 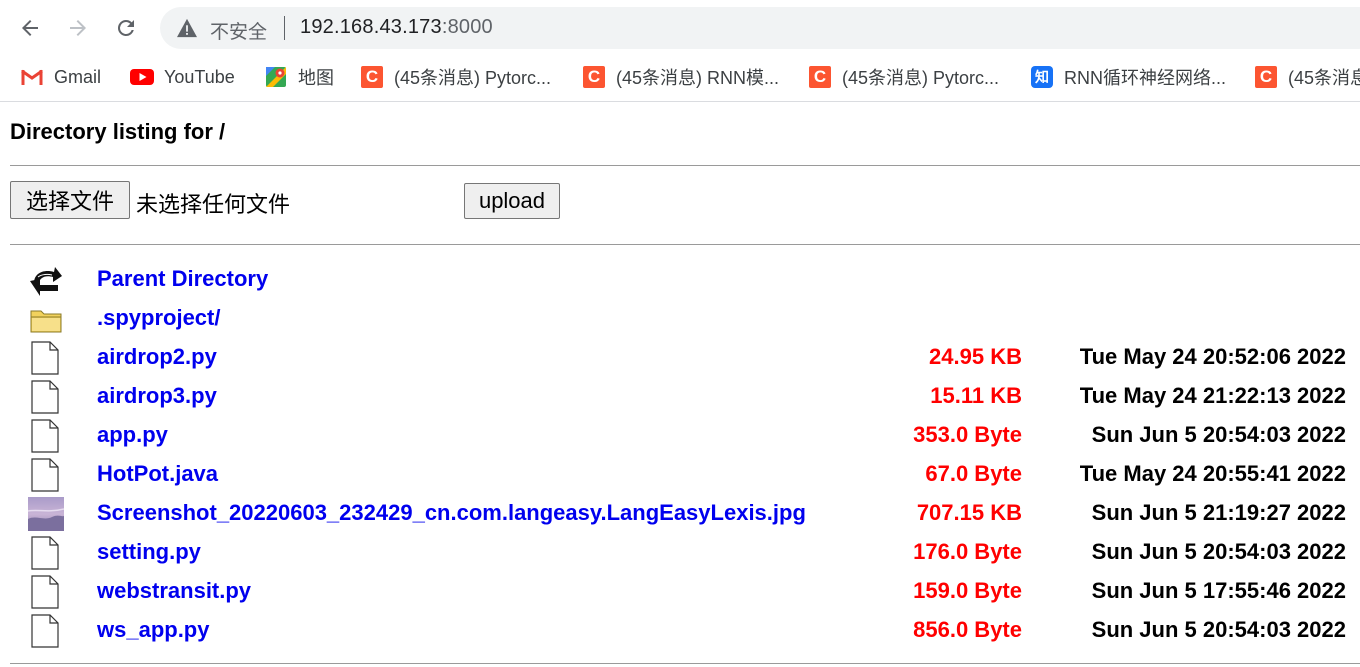 I want to click on entry-date: Sun Jun 5 21:19:27 2022, so click(x=1218, y=512).